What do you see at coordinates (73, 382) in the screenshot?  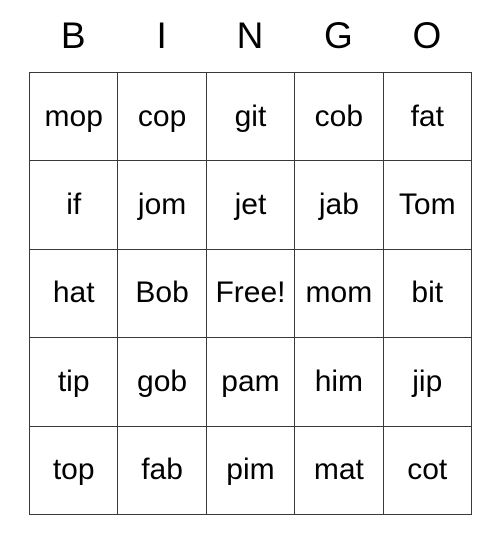 I see `bingo-cell: tip` at bounding box center [73, 382].